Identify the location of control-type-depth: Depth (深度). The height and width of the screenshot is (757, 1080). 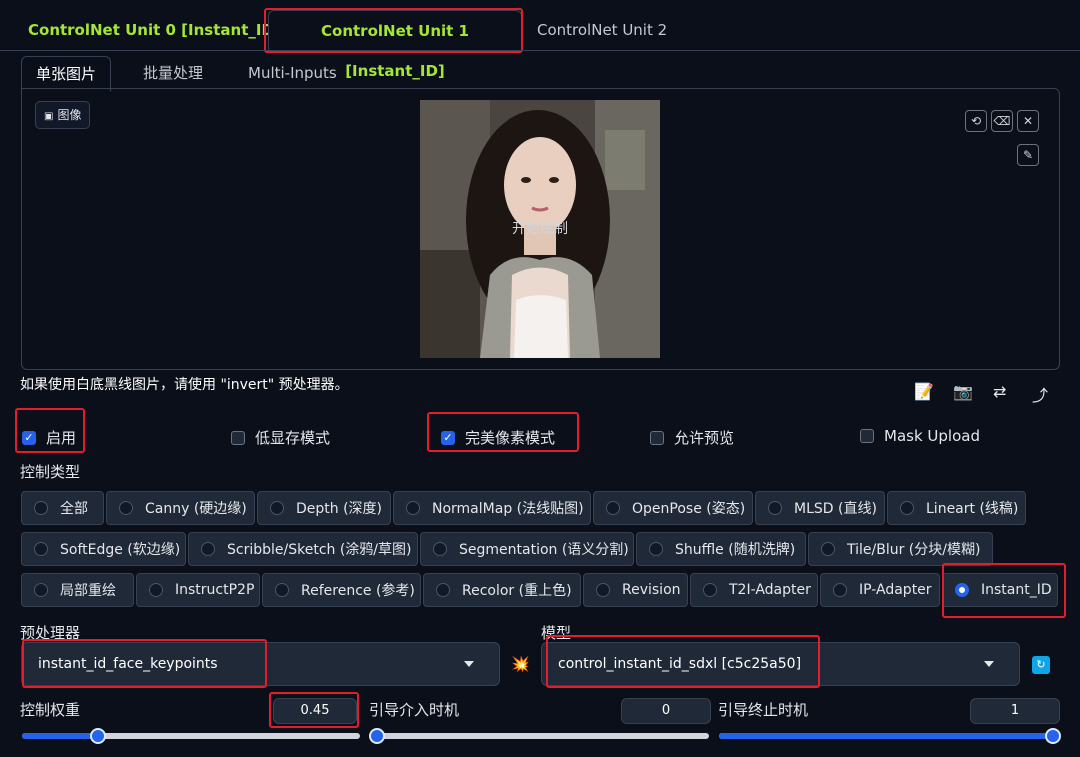
(324, 508).